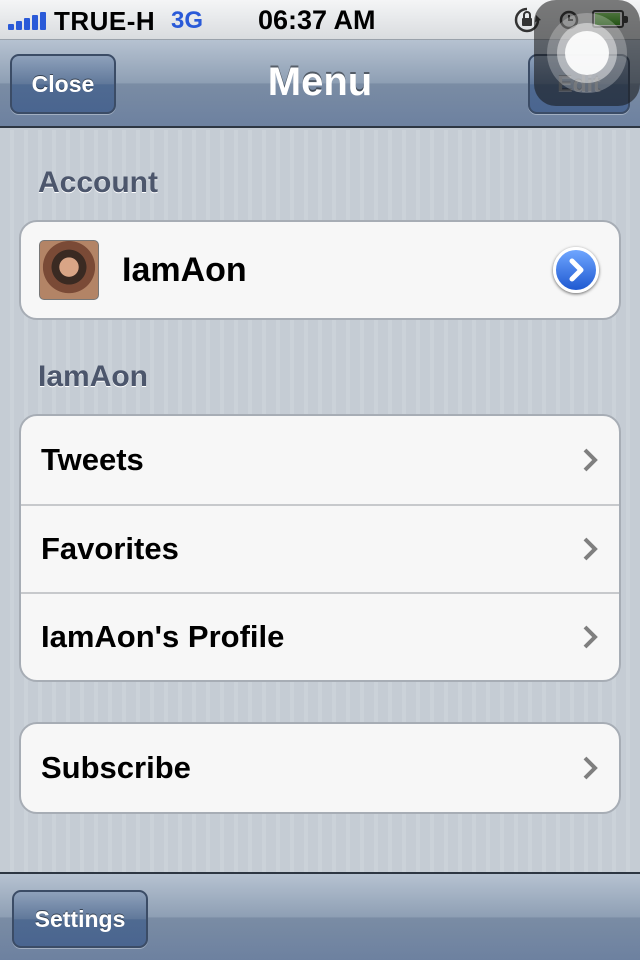 The image size is (640, 960). Describe the element at coordinates (184, 269) in the screenshot. I see `account-name: IamAon` at that location.